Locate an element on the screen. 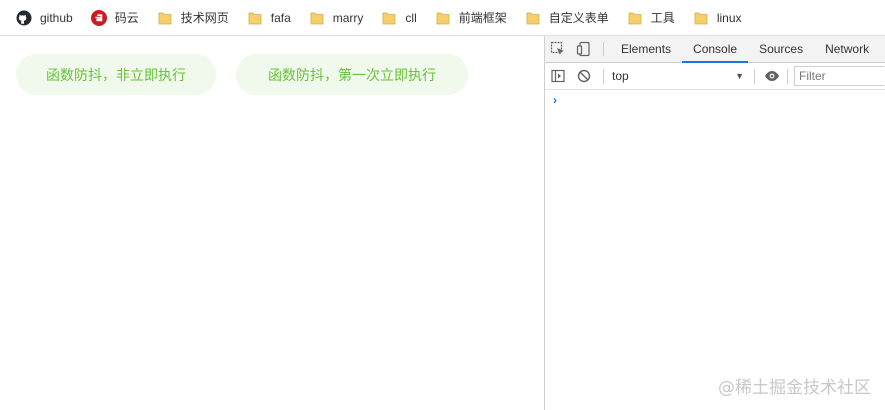 This screenshot has width=885, height=410. bookmark-label: 码云 is located at coordinates (126, 18).